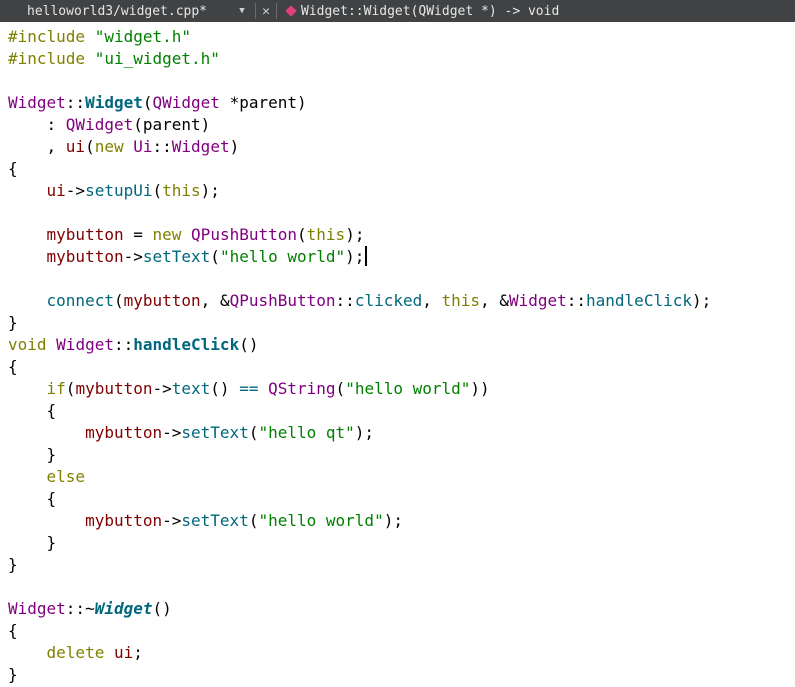 This screenshot has width=795, height=687. Describe the element at coordinates (143, 36) in the screenshot. I see `code-token: "widget.h"` at that location.